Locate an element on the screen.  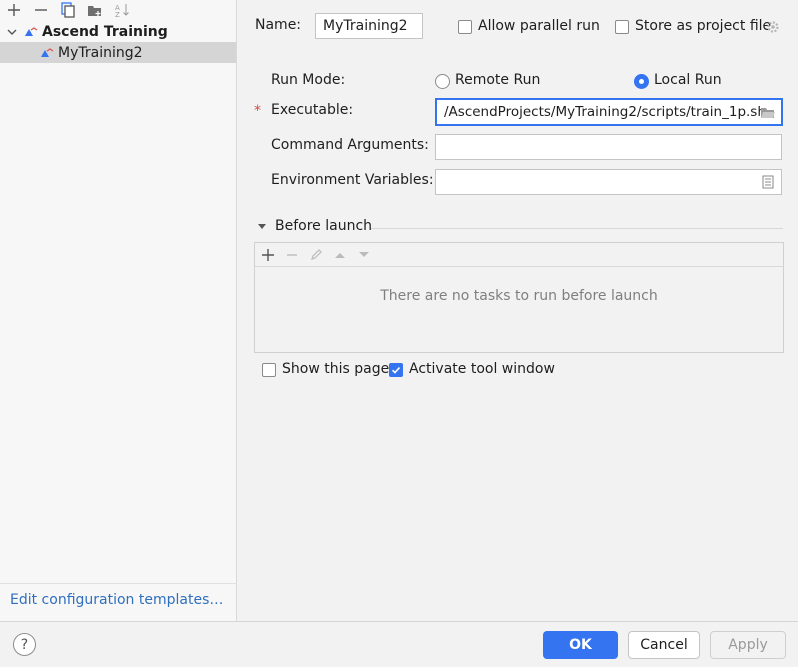
gear-icon is located at coordinates (773, 27).